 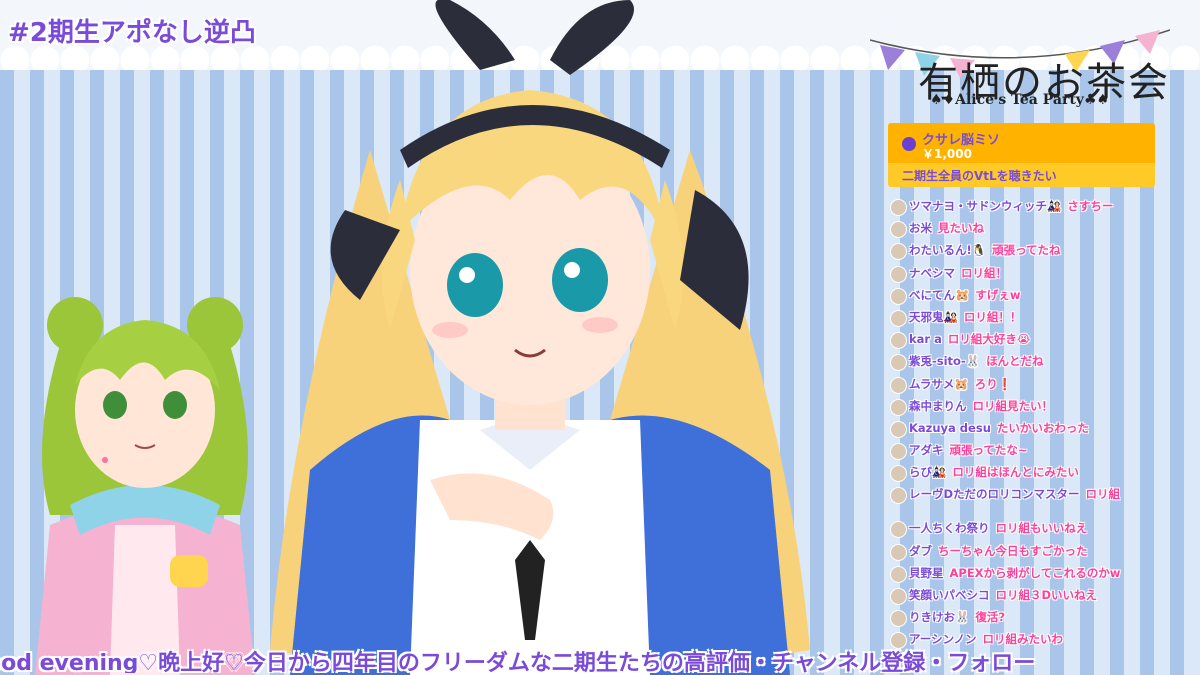 What do you see at coordinates (909, 144) in the screenshot?
I see `super-chat-avatar` at bounding box center [909, 144].